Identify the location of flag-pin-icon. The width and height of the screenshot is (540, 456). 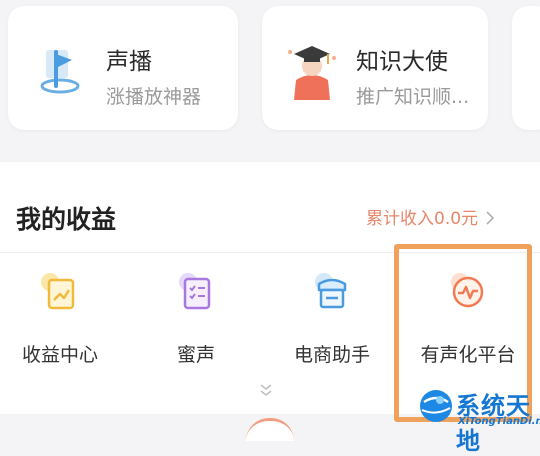
(61, 71).